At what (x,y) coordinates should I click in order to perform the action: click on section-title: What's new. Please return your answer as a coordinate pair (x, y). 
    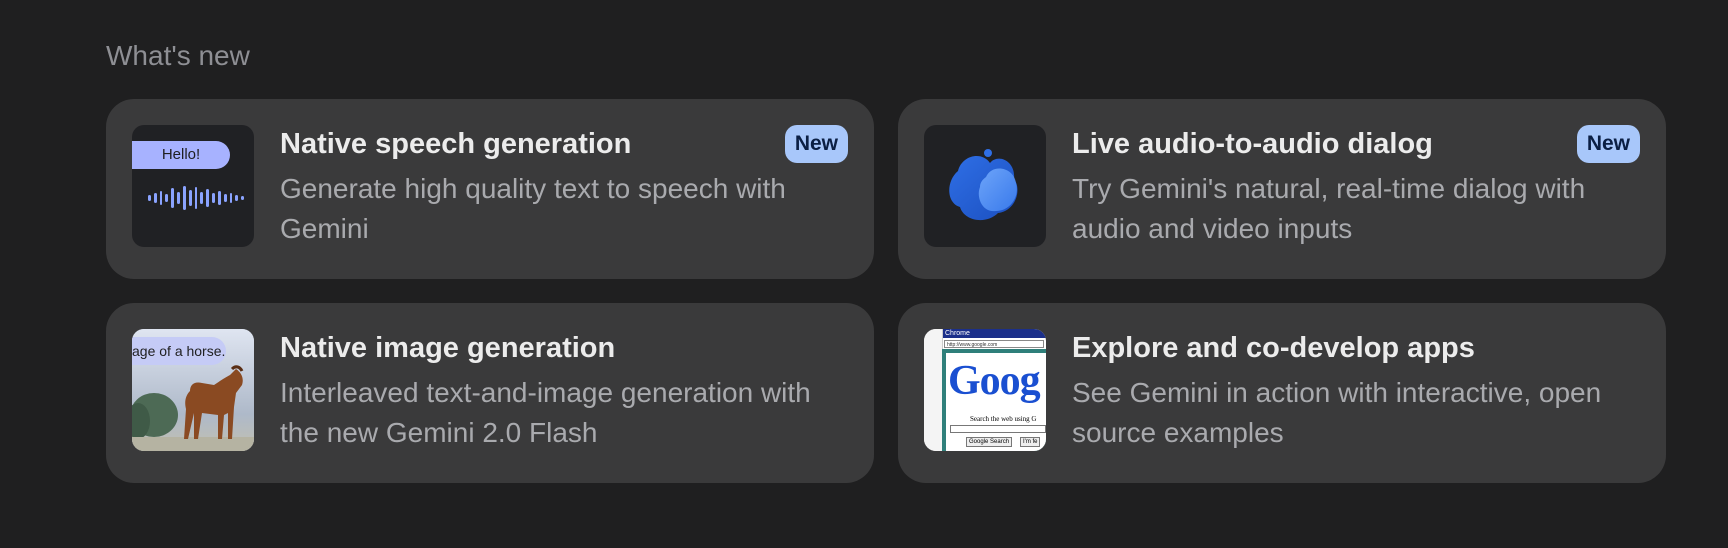
    Looking at the image, I should click on (178, 55).